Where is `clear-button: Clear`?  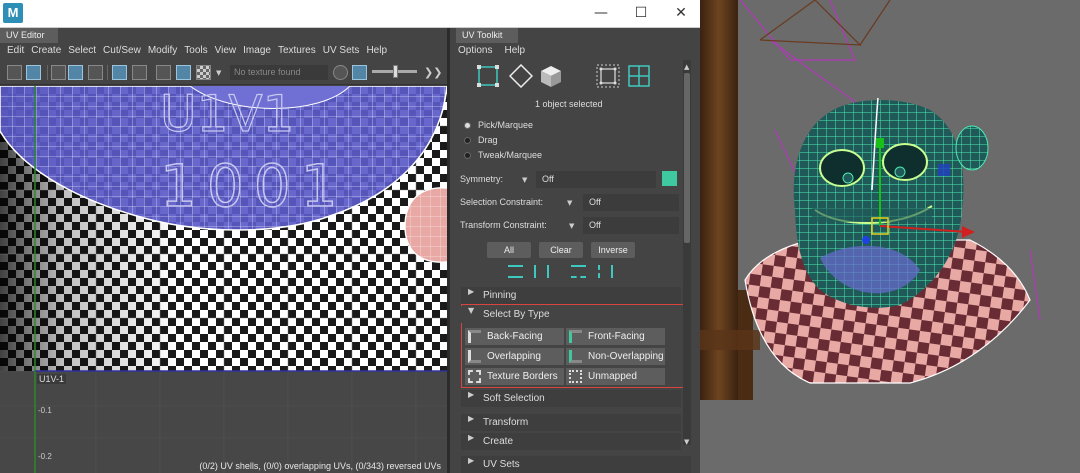
clear-button: Clear is located at coordinates (561, 250).